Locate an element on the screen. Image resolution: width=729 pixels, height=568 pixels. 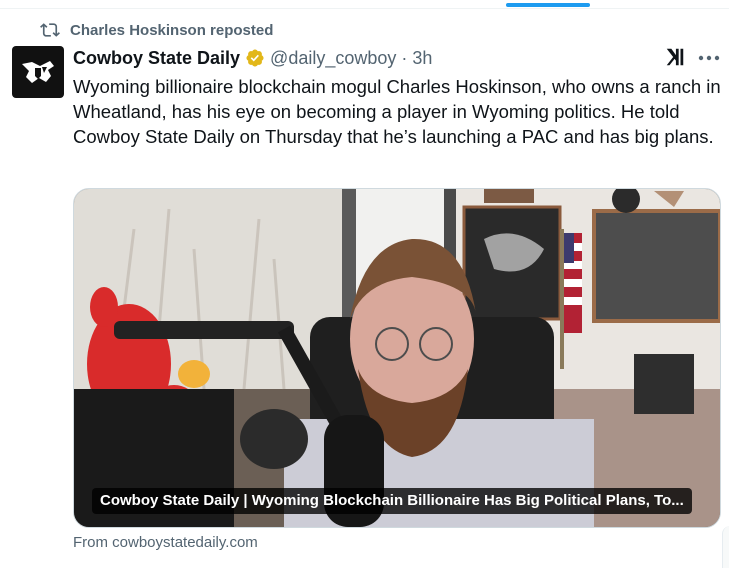
scroll-edge is located at coordinates (725, 547).